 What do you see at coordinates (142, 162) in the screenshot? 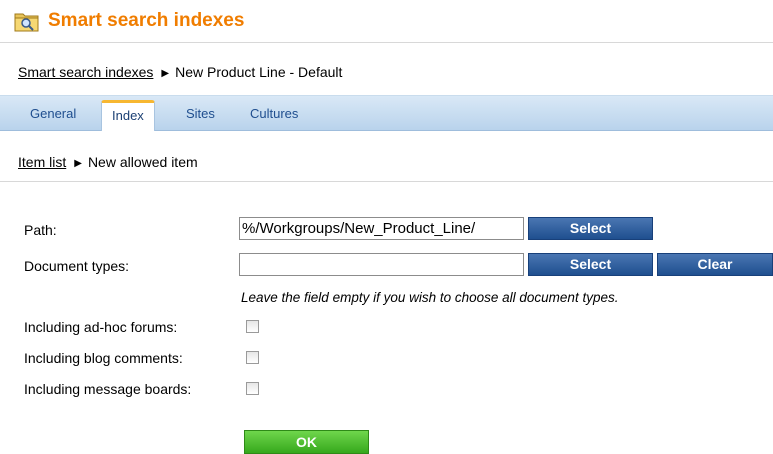
I see `breadcrumb-current: New allowed item` at bounding box center [142, 162].